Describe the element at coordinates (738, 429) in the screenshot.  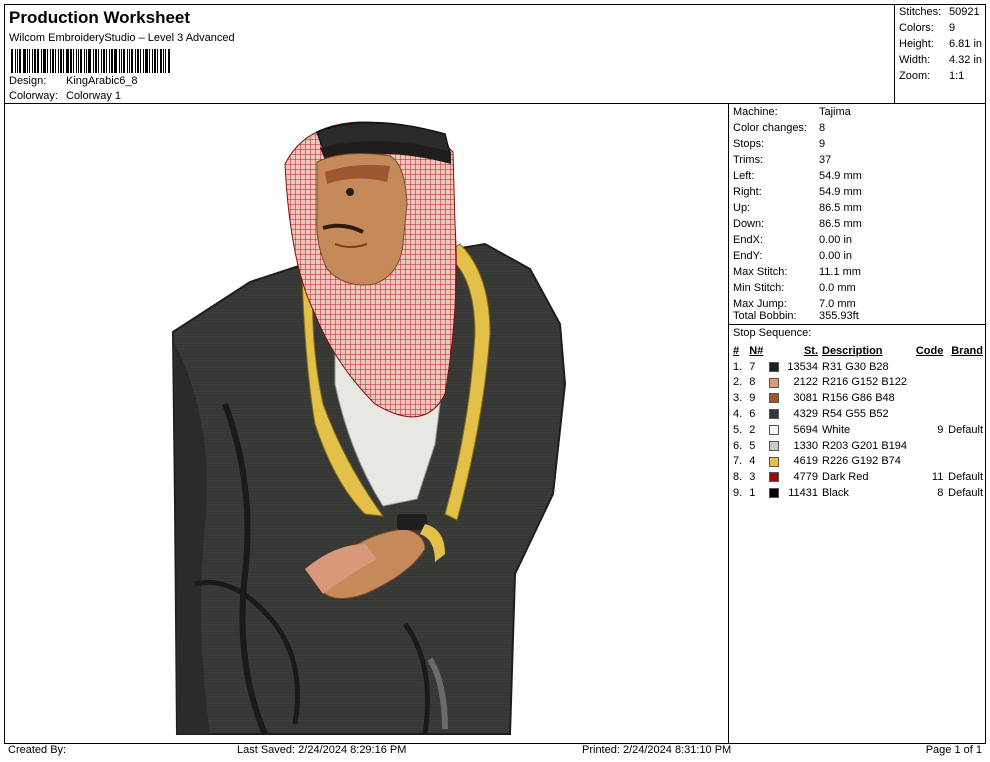
I see `row-num: 5.` at that location.